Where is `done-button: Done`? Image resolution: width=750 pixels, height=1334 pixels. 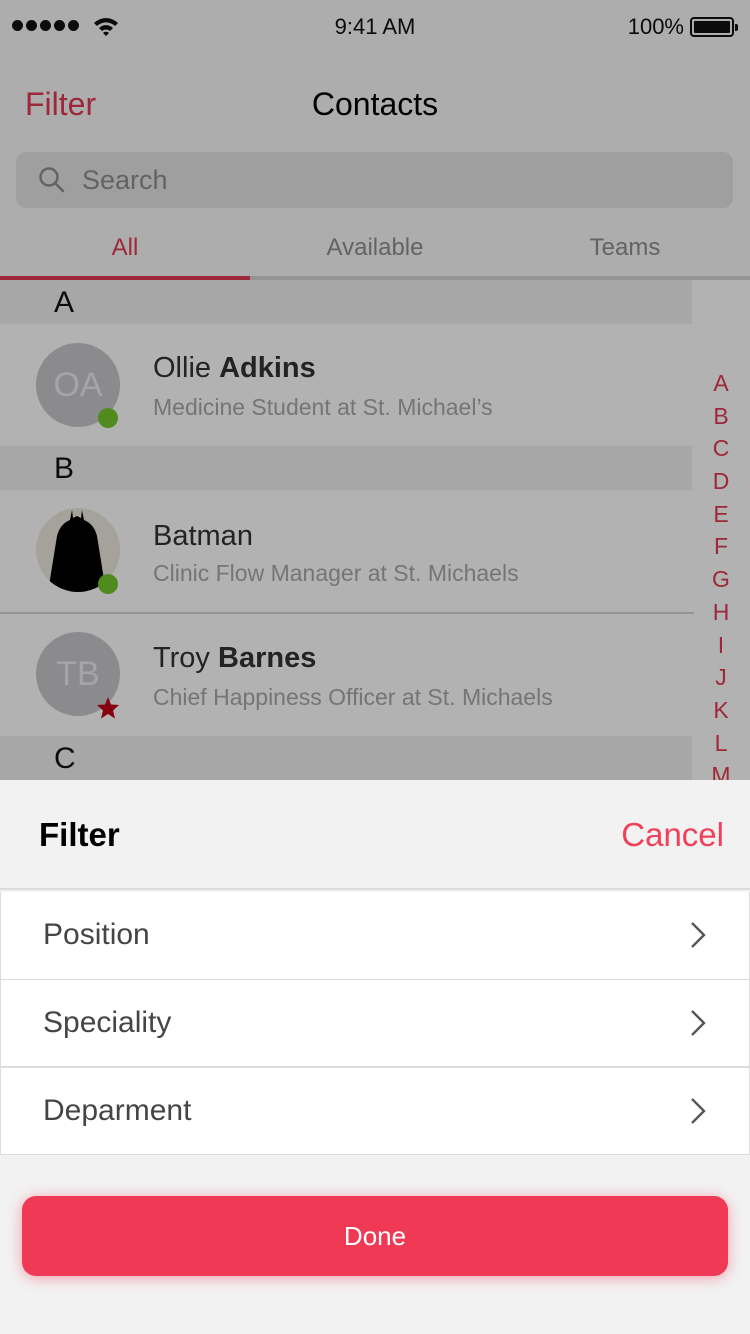
done-button: Done is located at coordinates (375, 1236).